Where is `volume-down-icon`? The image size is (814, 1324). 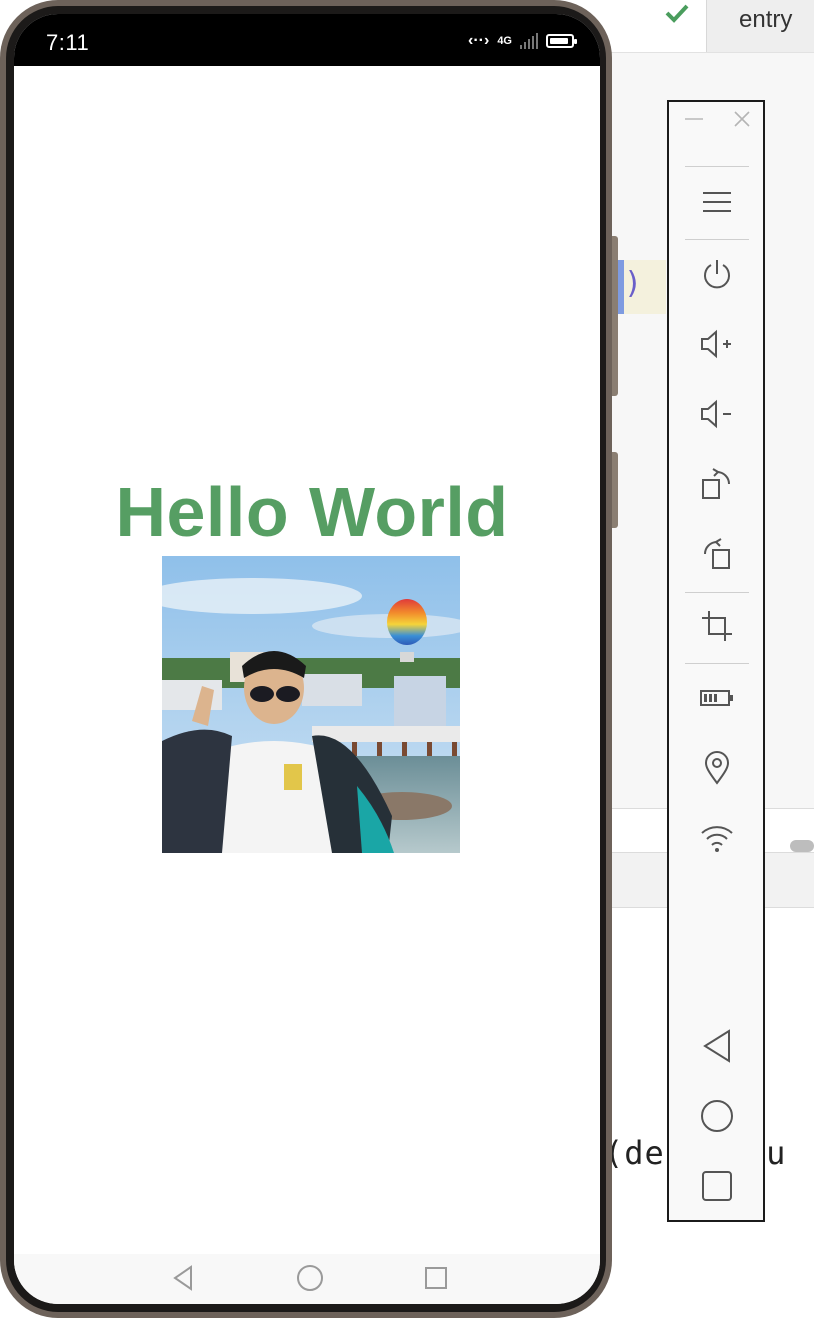 volume-down-icon is located at coordinates (717, 414).